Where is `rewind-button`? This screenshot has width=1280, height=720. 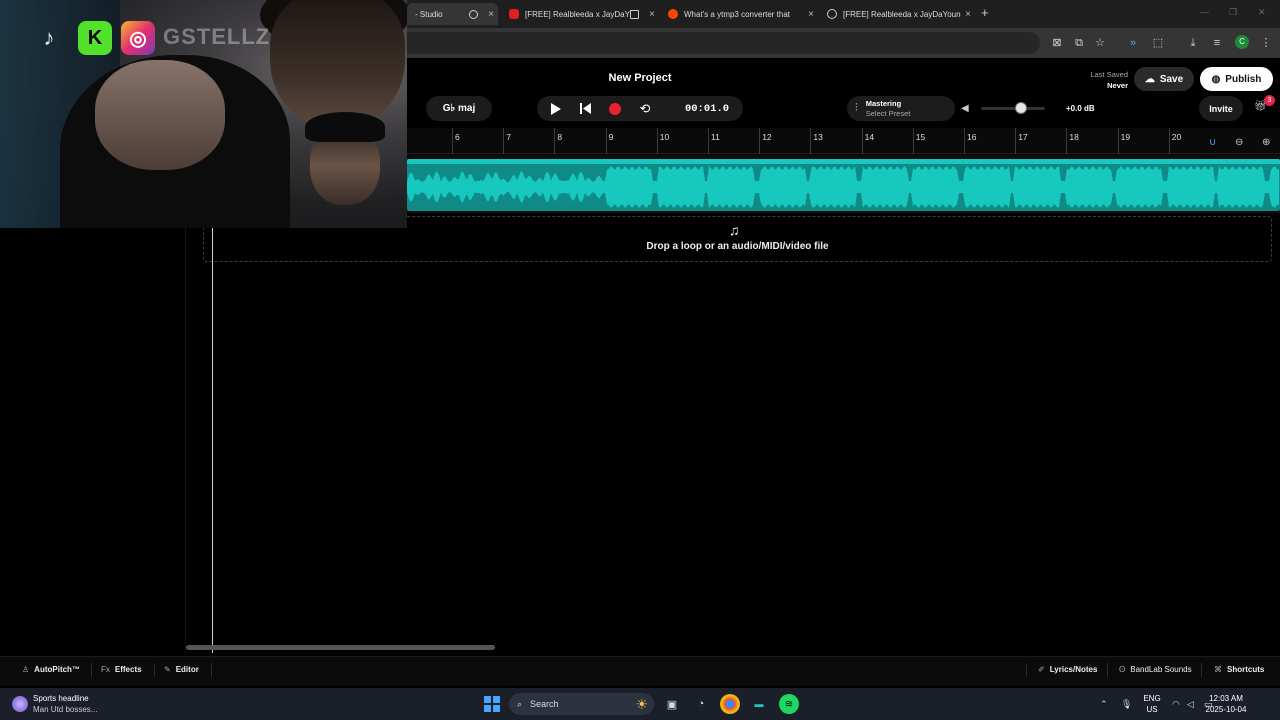
rewind-button is located at coordinates (585, 108).